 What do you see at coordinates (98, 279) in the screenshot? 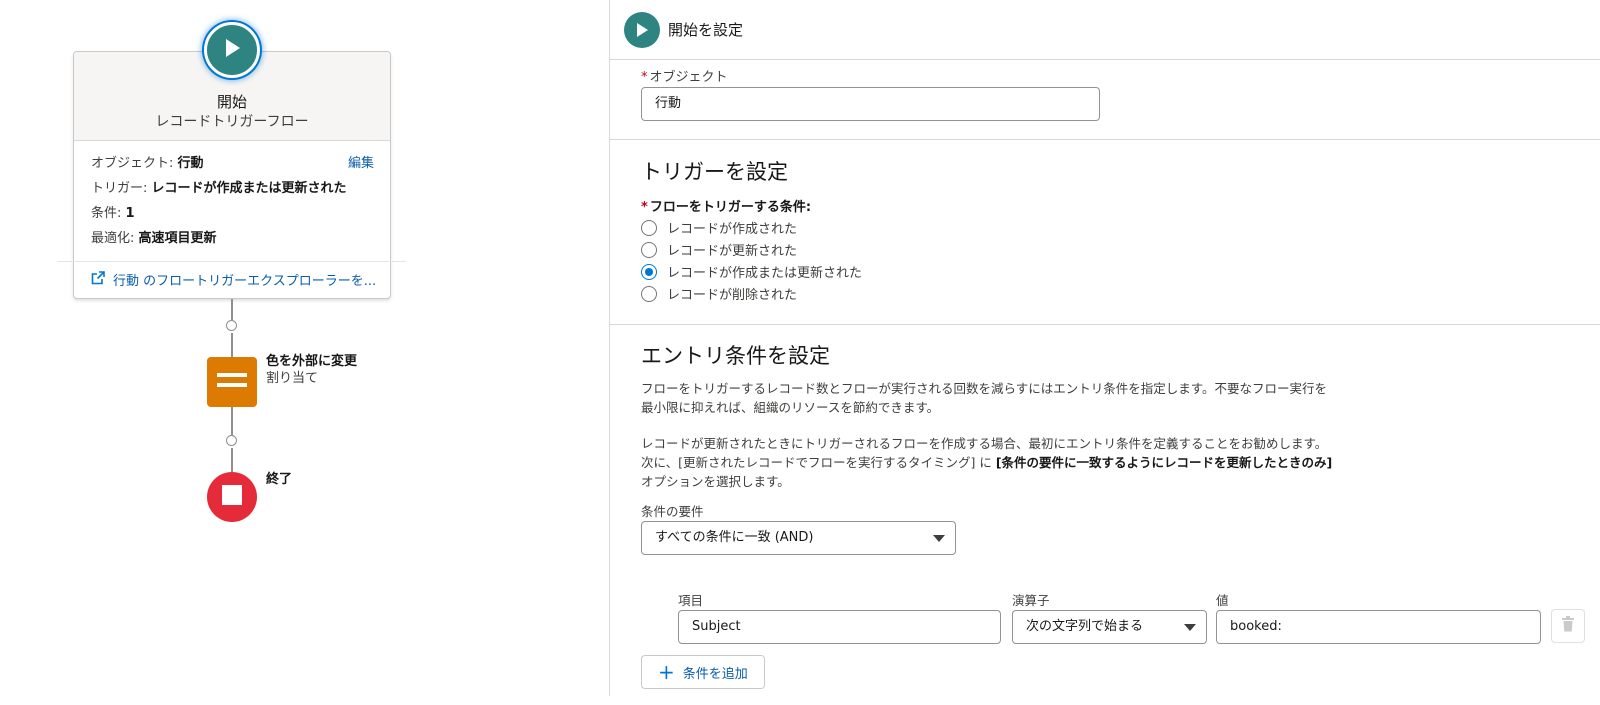
I see `external-link-icon` at bounding box center [98, 279].